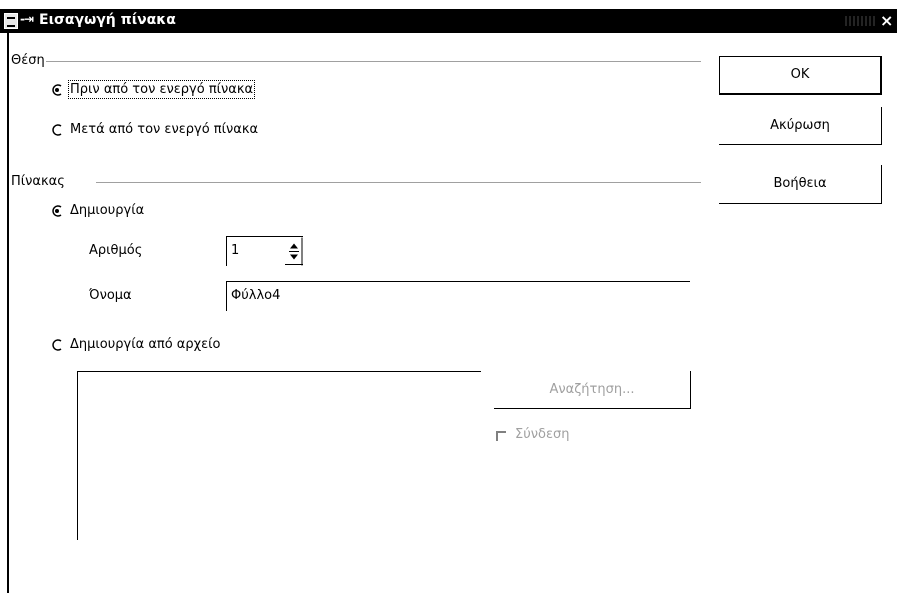 The height and width of the screenshot is (593, 897). I want to click on ok-button: OK, so click(800, 75).